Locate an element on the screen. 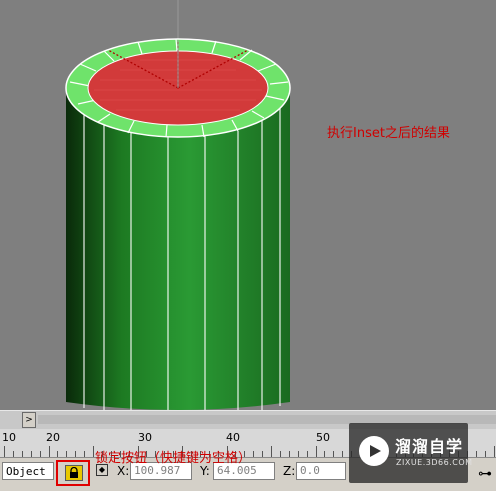 This screenshot has height=491, width=496. ruler-label: 10 is located at coordinates (9, 437).